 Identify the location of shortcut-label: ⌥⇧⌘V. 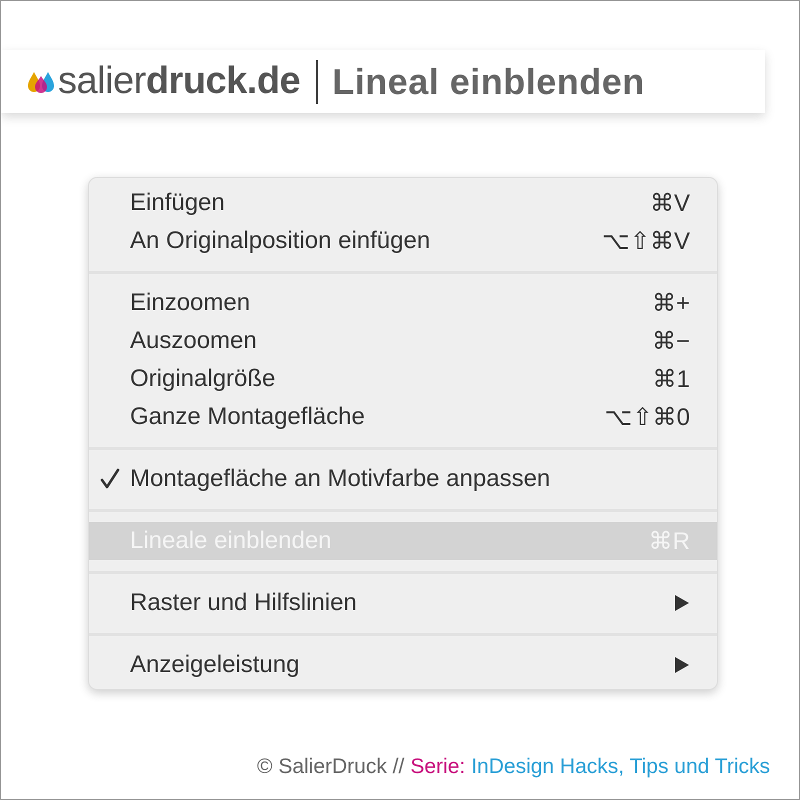
(646, 241).